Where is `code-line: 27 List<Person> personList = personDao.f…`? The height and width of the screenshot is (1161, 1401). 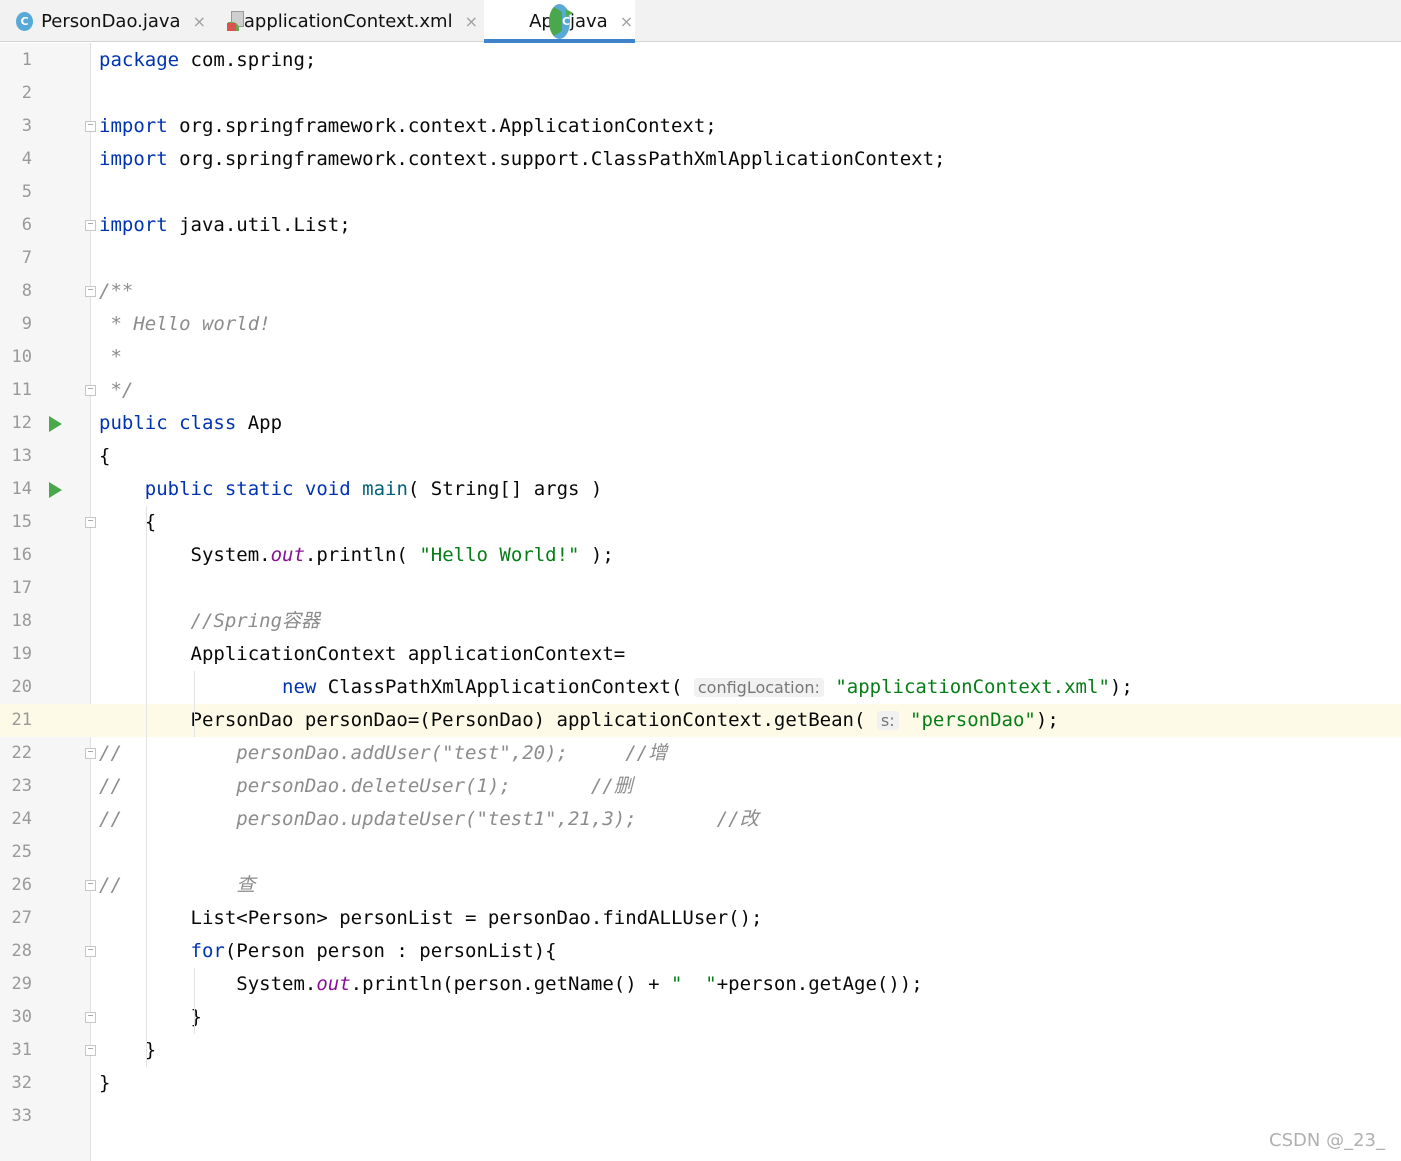 code-line: 27 List<Person> personList = personDao.f… is located at coordinates (700, 918).